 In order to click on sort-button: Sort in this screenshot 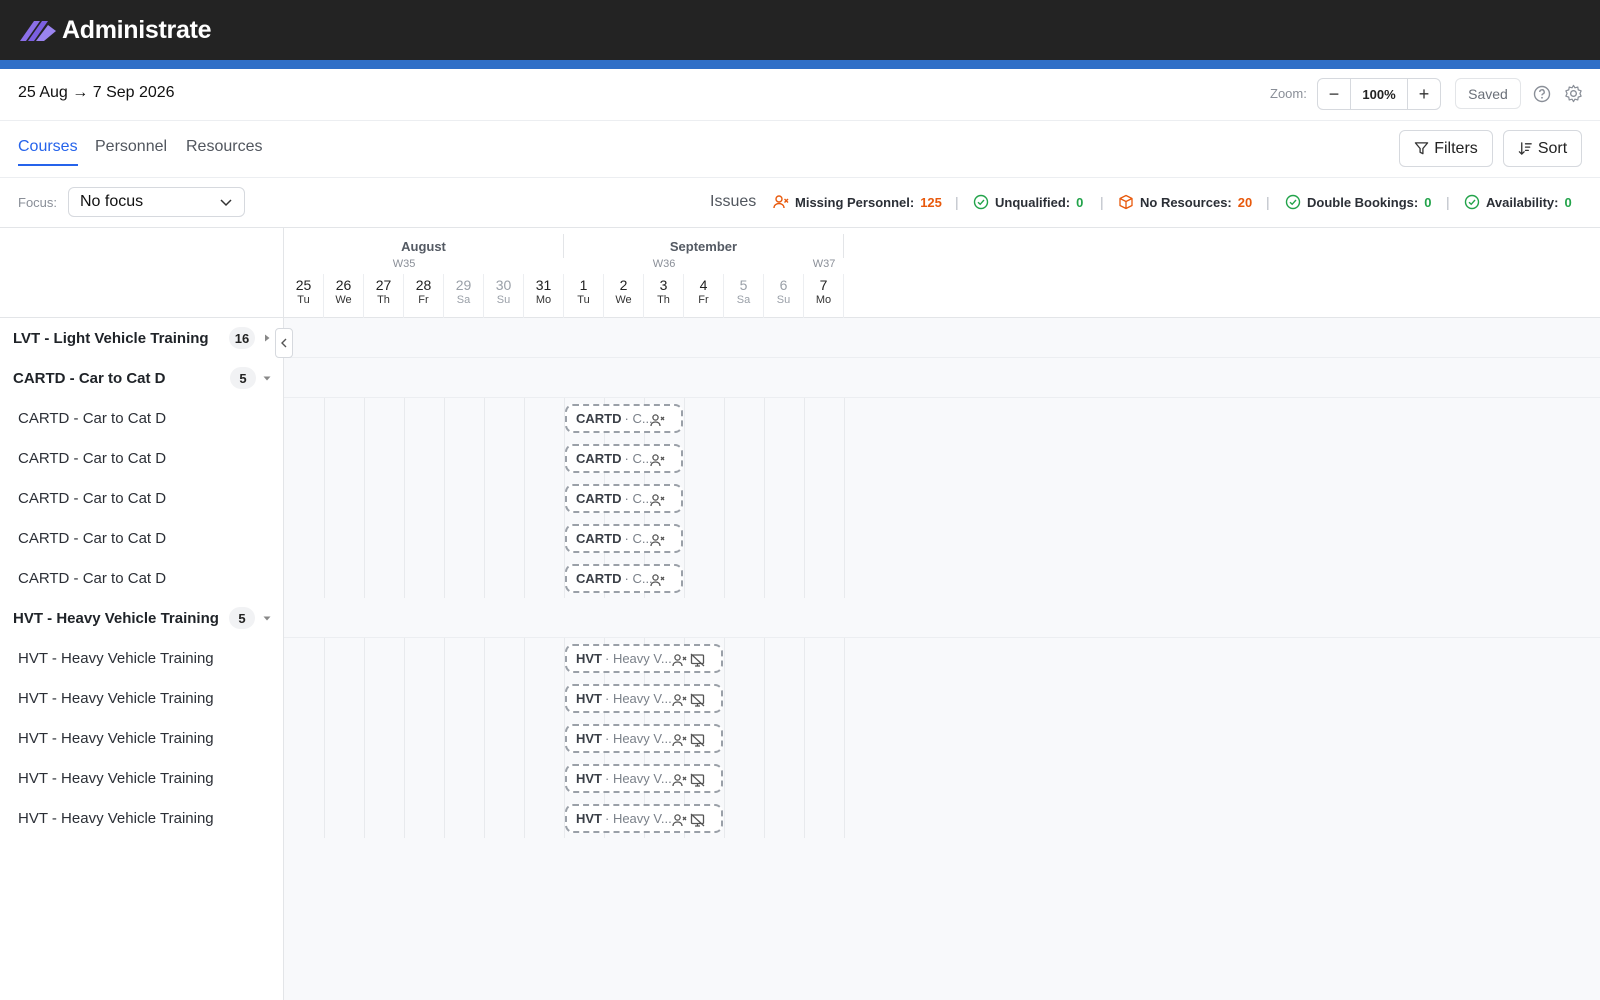, I will do `click(1542, 148)`.